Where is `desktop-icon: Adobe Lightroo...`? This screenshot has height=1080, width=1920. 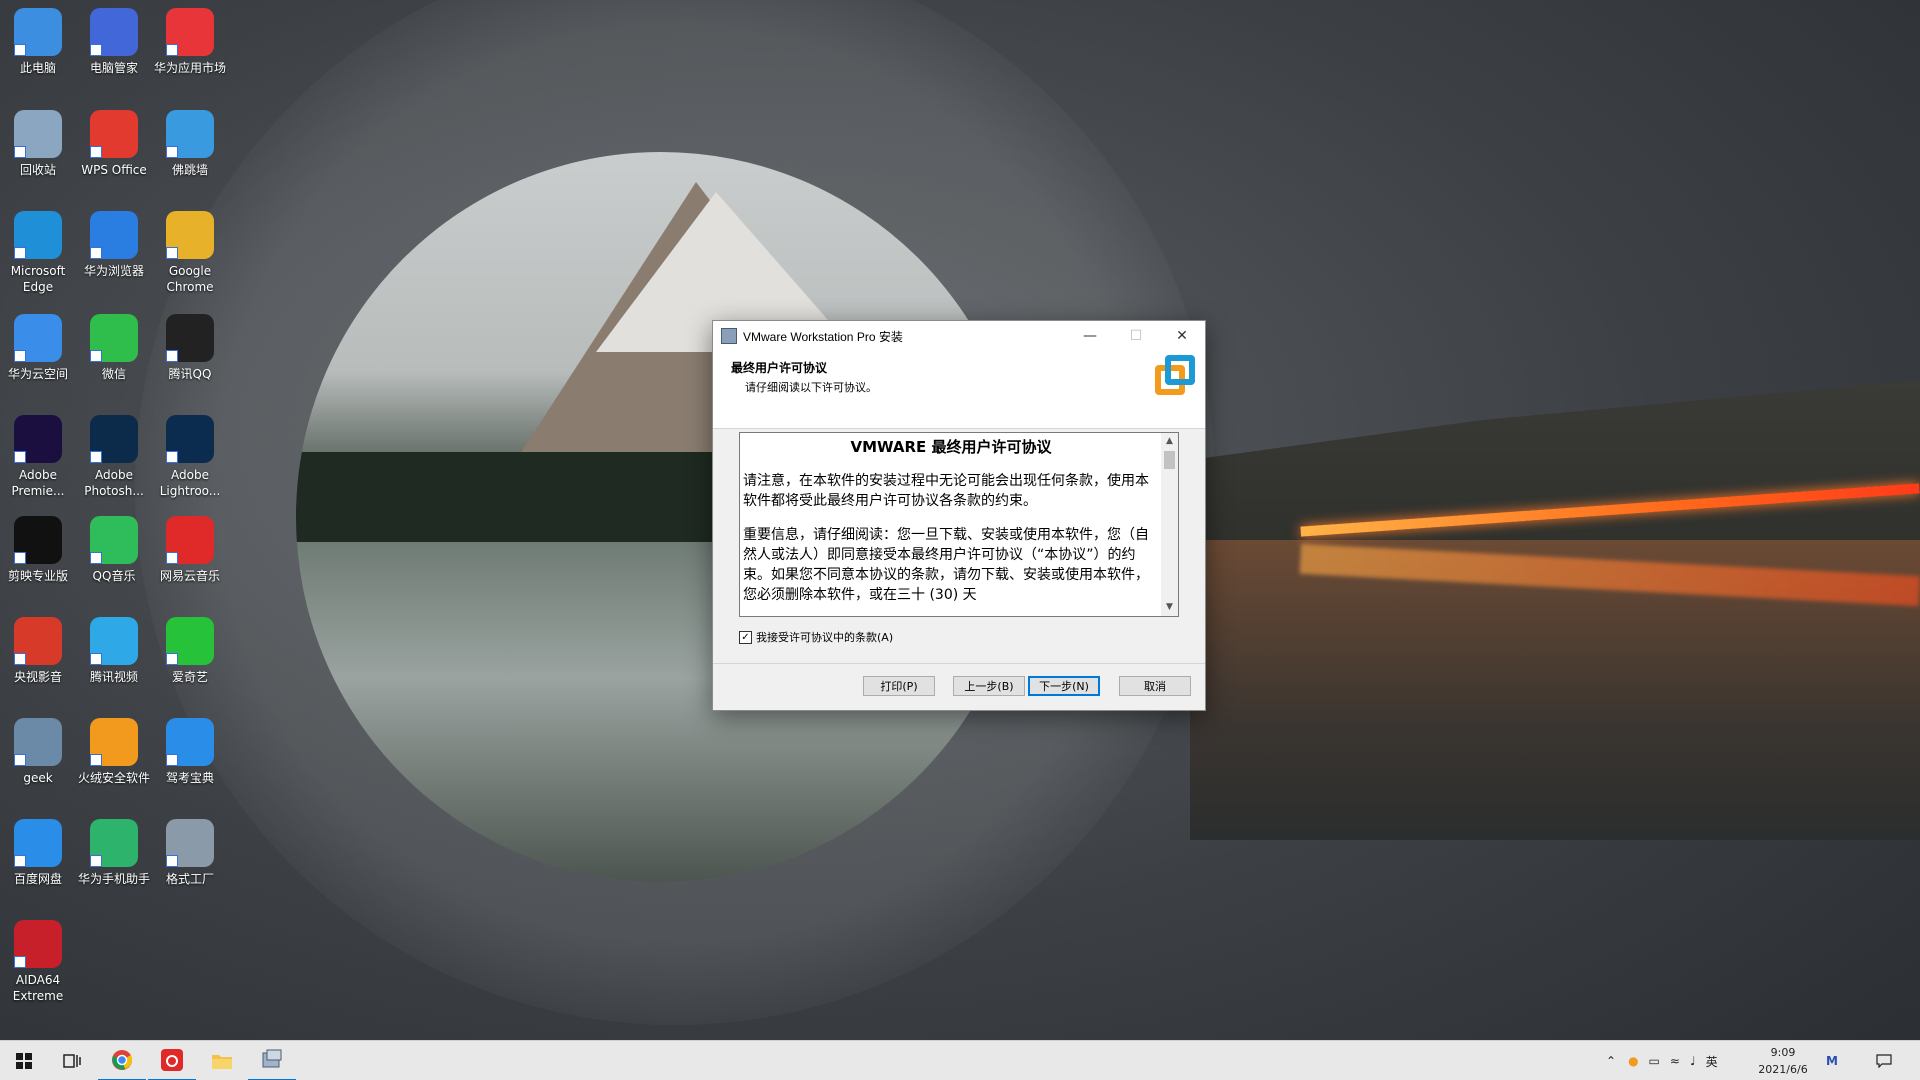
desktop-icon: Adobe Lightroo... is located at coordinates (190, 455).